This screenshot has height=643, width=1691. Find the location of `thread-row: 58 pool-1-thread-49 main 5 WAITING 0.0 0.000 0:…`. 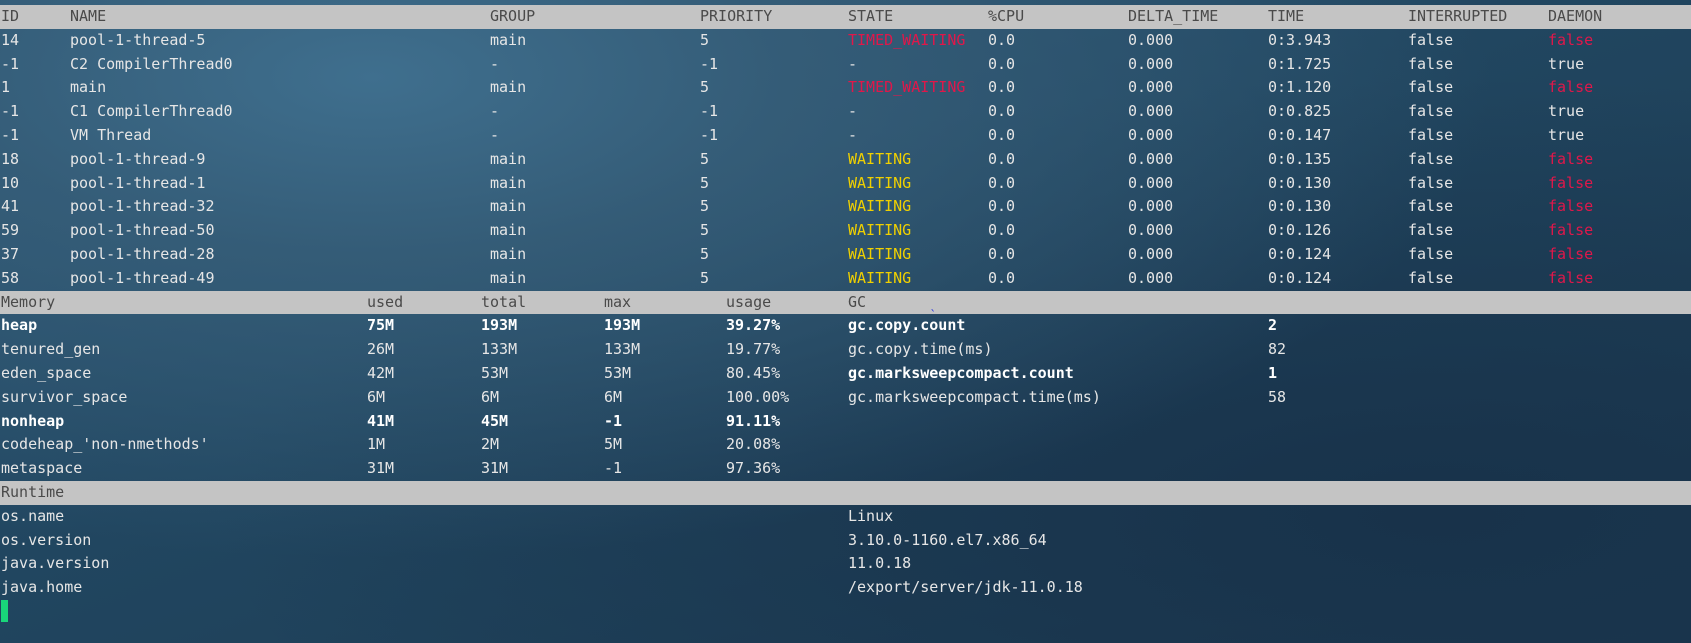

thread-row: 58 pool-1-thread-49 main 5 WAITING 0.0 0.000 0:… is located at coordinates (845, 279).